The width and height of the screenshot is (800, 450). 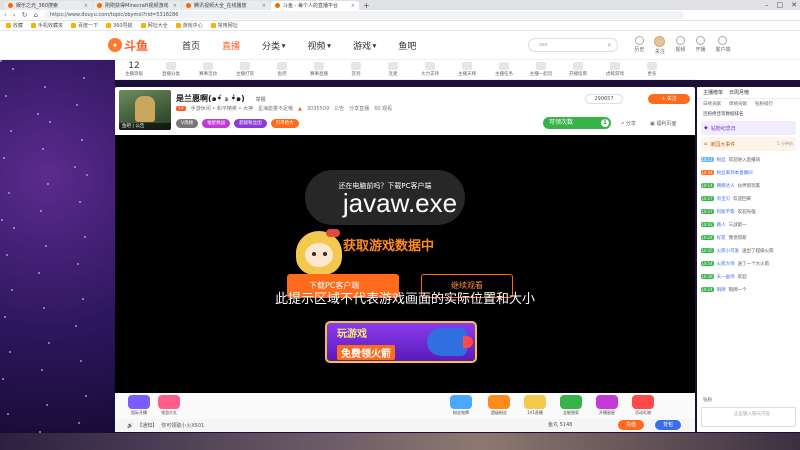 I want to click on category-item: 赛事直播, so click(x=319, y=69).